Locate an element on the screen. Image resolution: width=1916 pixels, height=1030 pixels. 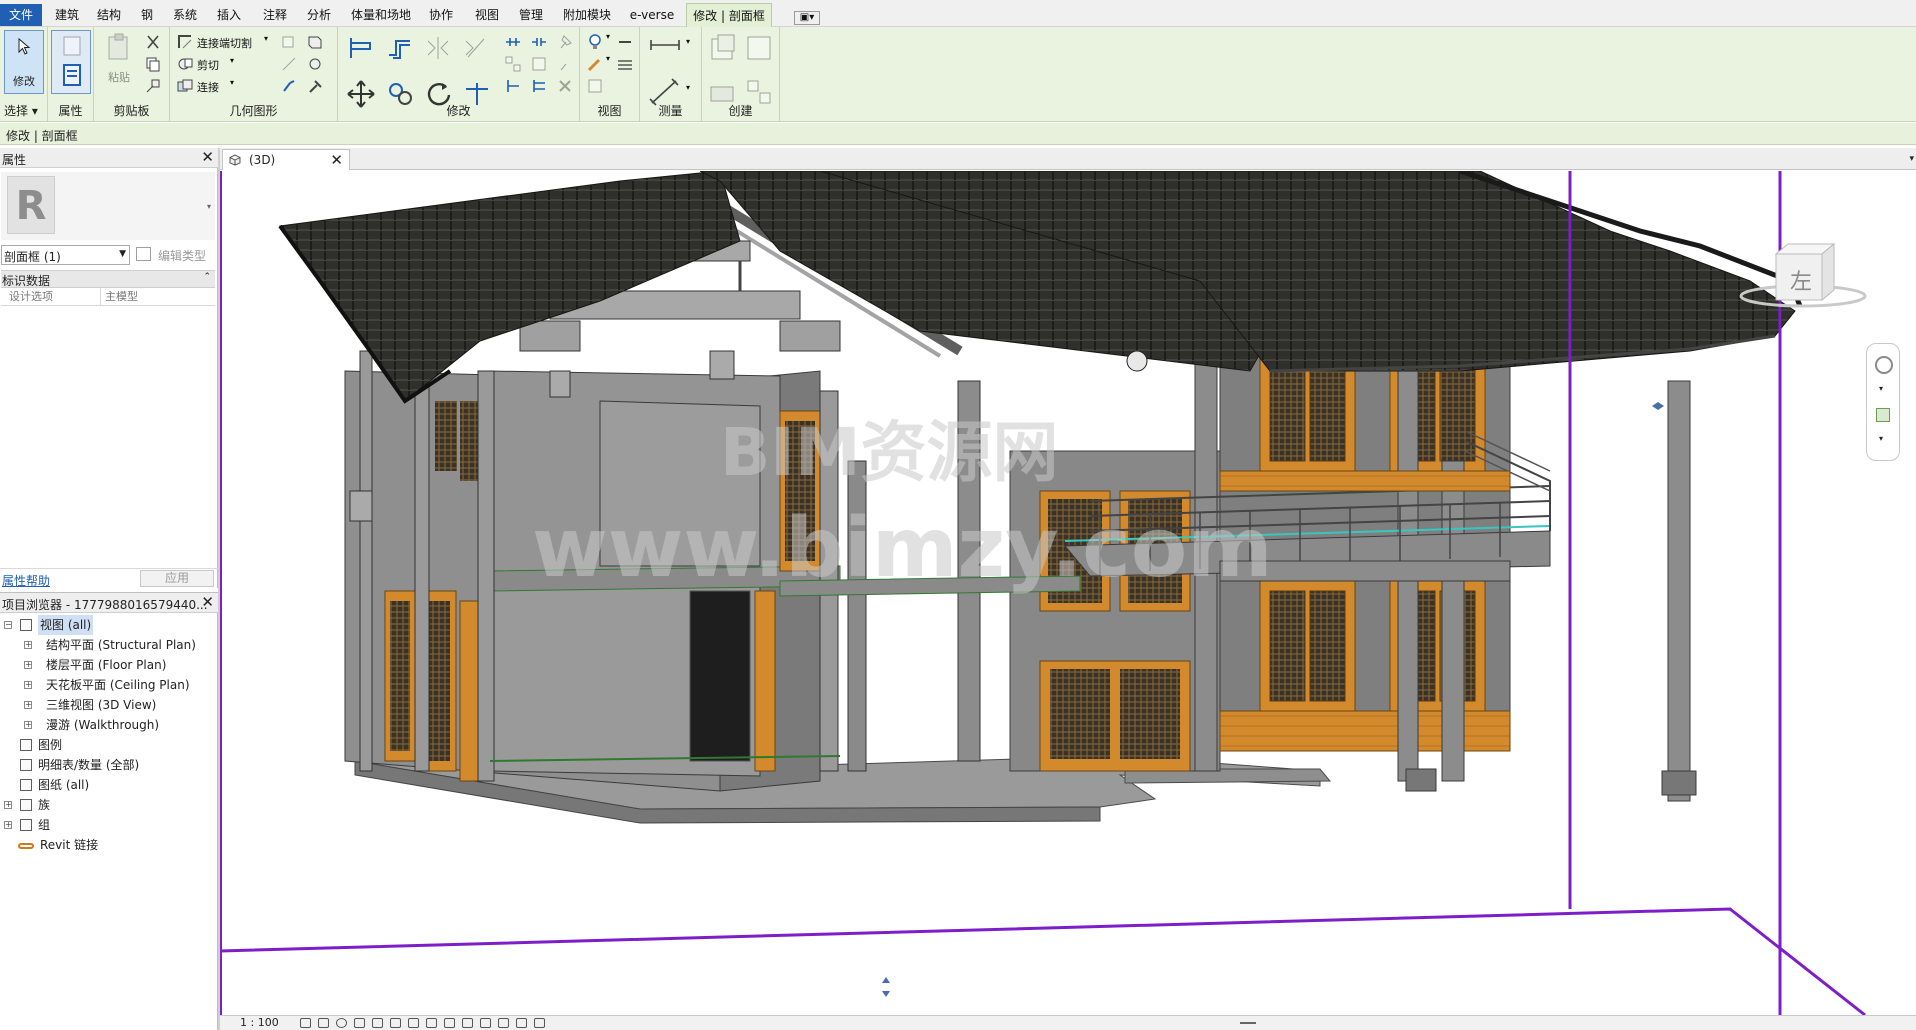
hammer-icon is located at coordinates (315, 86).